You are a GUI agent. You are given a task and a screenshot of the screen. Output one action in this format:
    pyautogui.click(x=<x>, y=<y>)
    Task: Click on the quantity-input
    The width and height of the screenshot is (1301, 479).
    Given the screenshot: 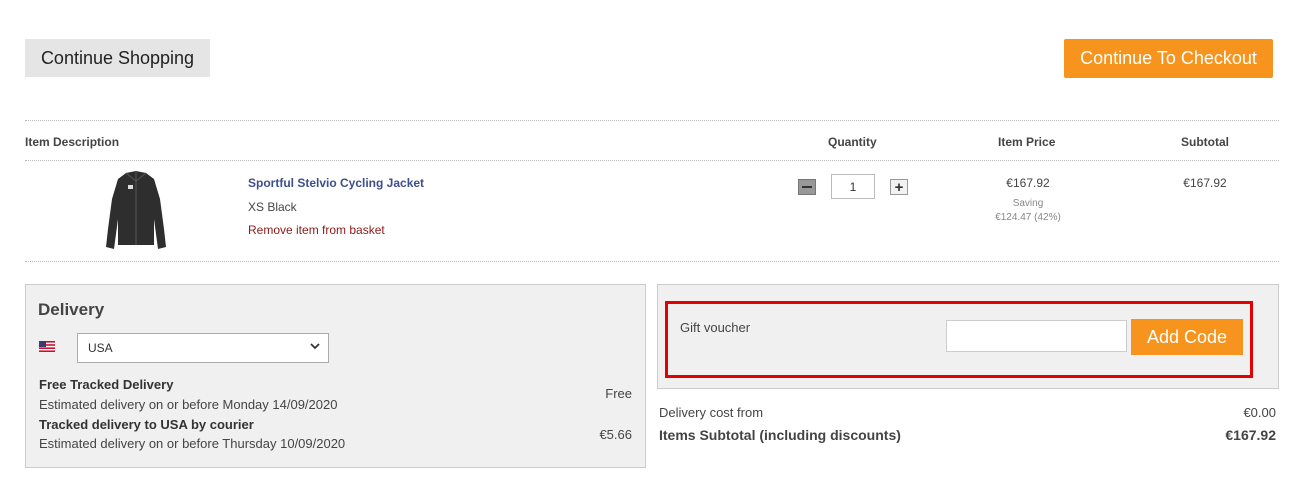 What is the action you would take?
    pyautogui.click(x=853, y=186)
    